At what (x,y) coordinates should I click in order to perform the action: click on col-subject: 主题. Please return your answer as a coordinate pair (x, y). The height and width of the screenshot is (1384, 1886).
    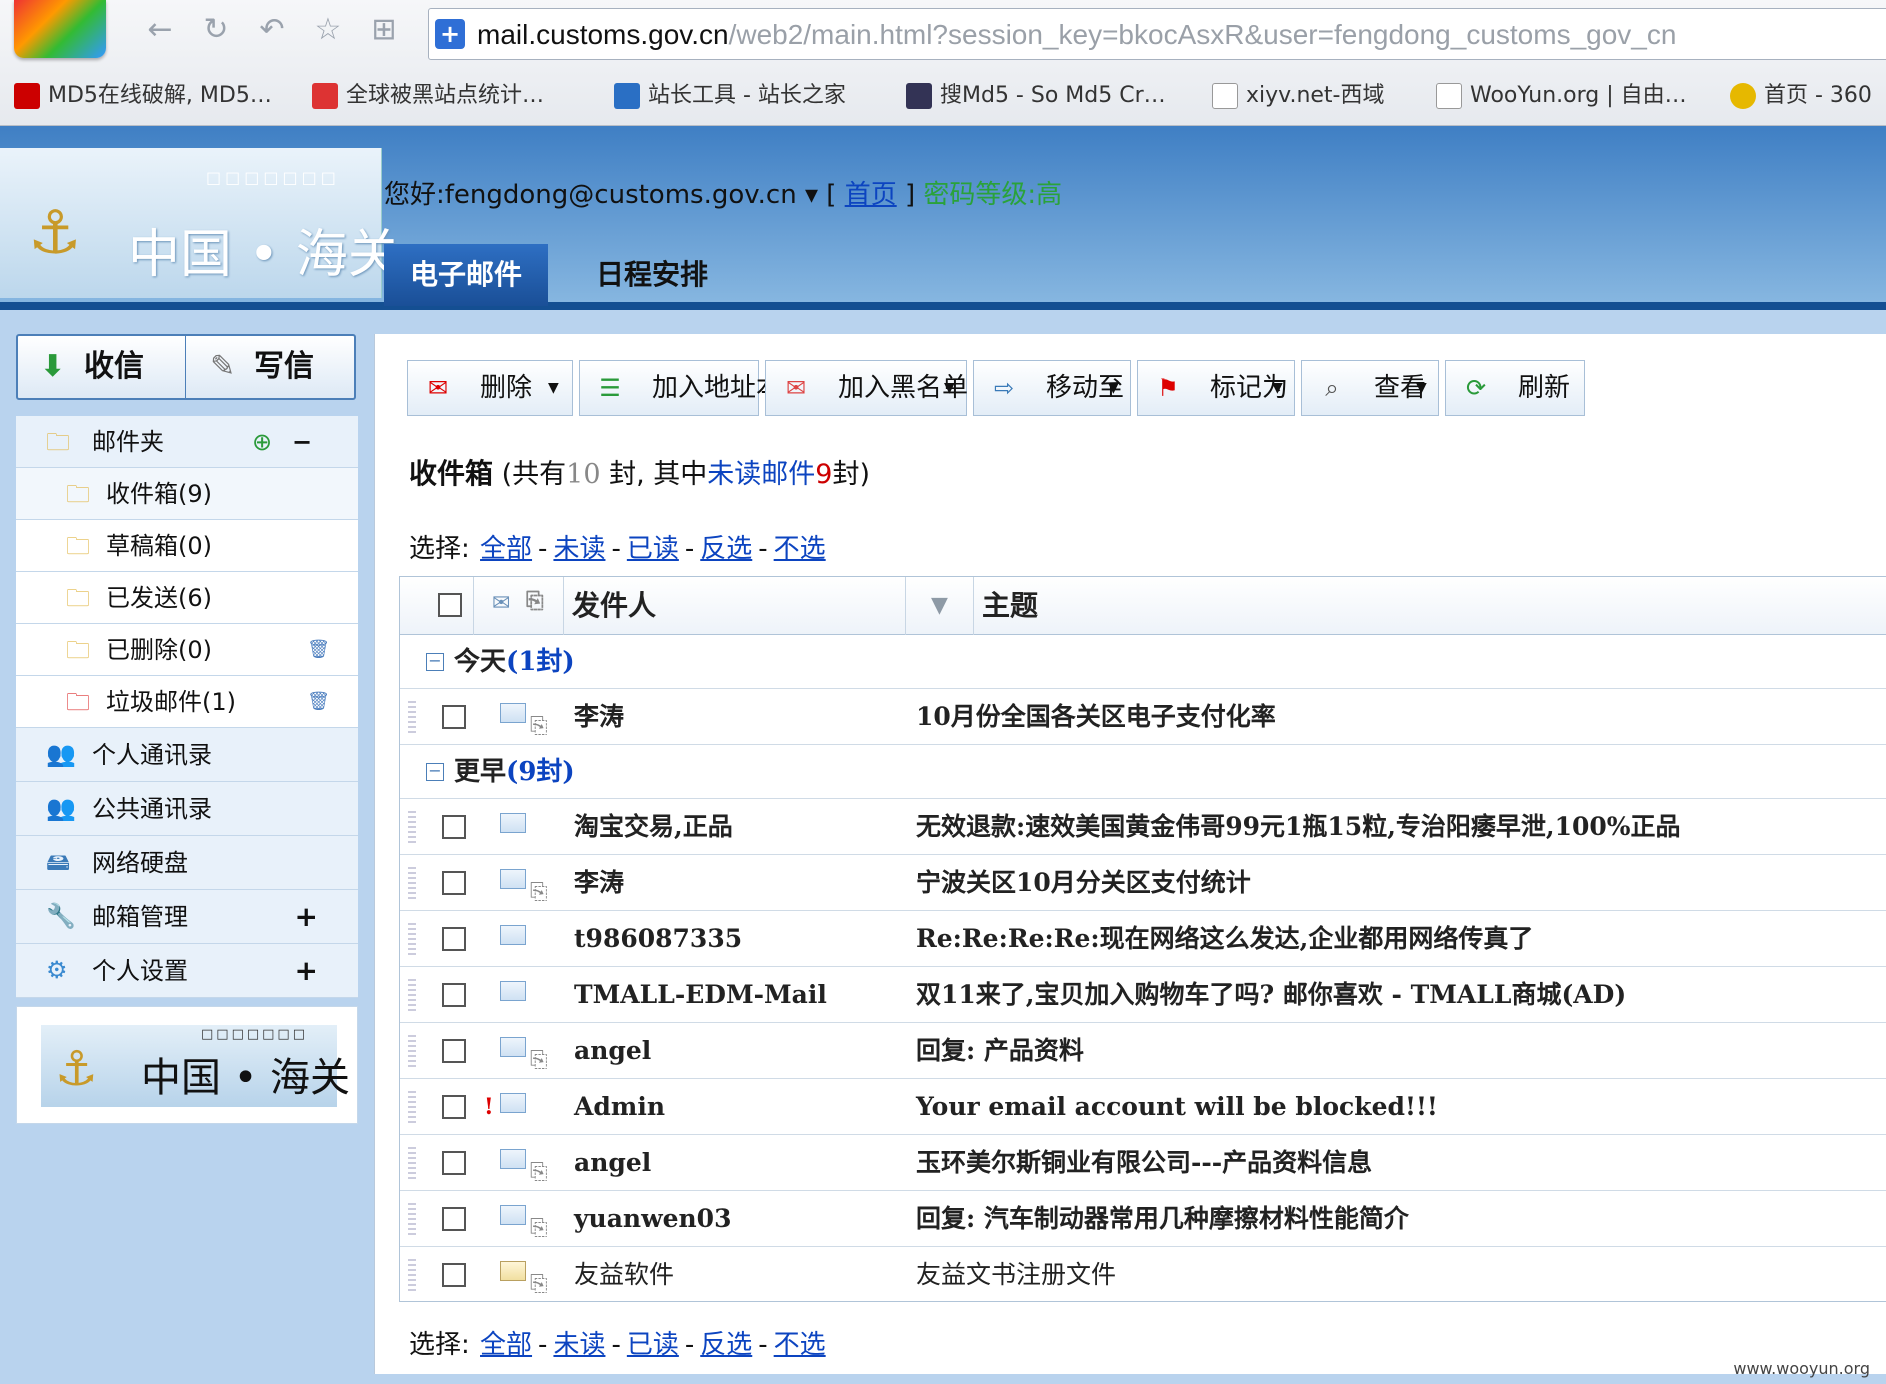
    Looking at the image, I should click on (1010, 606).